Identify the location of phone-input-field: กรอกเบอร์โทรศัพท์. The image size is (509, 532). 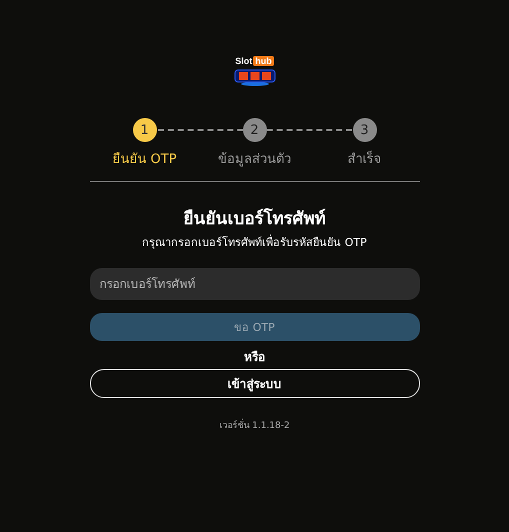
(255, 284).